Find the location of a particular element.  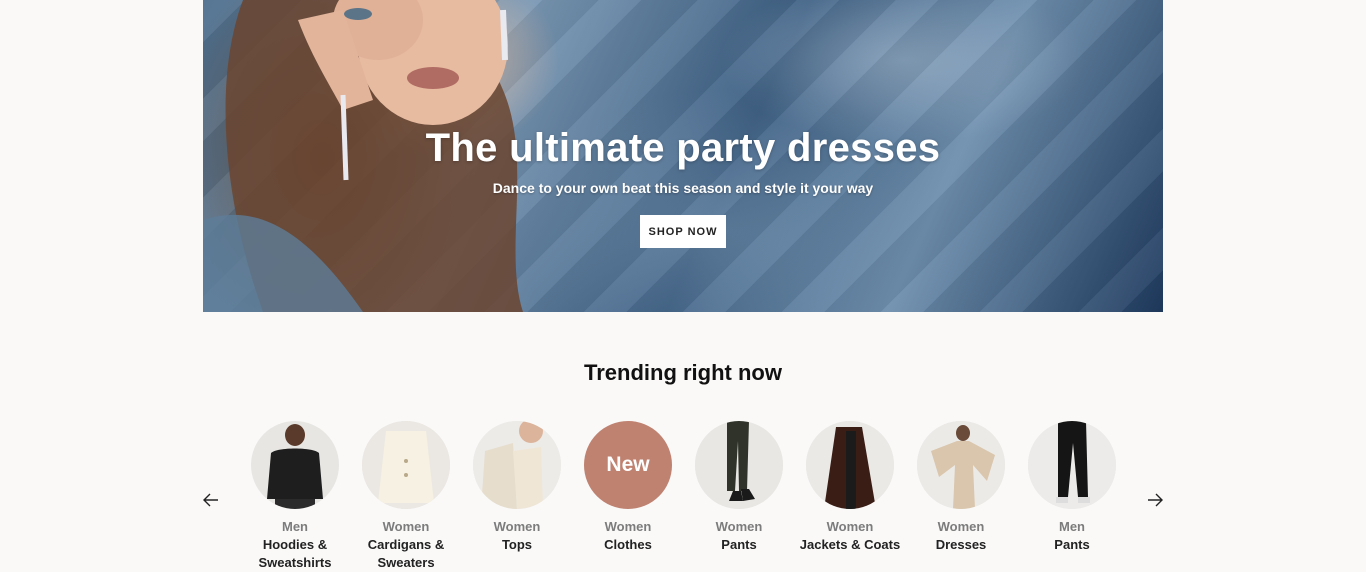

category-name: Dresses is located at coordinates (961, 544).